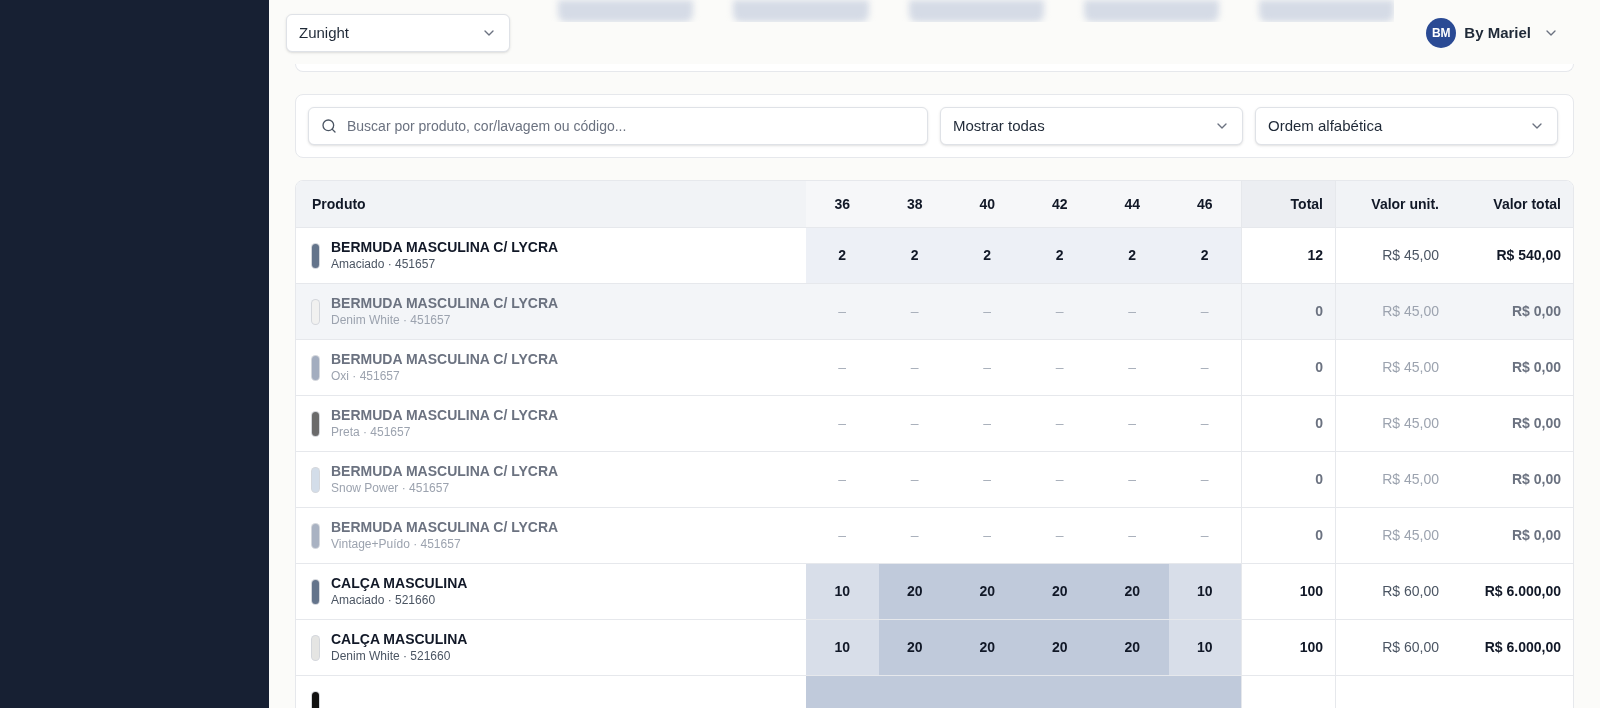  What do you see at coordinates (1315, 255) in the screenshot?
I see `total-quantity: 12` at bounding box center [1315, 255].